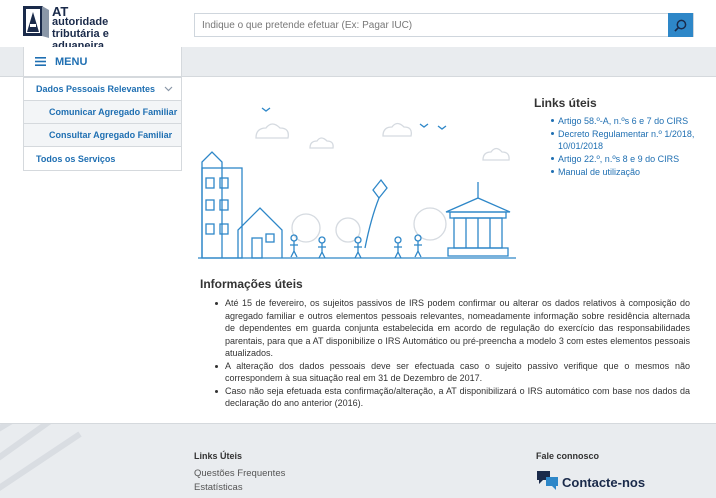 The height and width of the screenshot is (498, 716). Describe the element at coordinates (36, 22) in the screenshot. I see `logo-emblem-icon` at that location.